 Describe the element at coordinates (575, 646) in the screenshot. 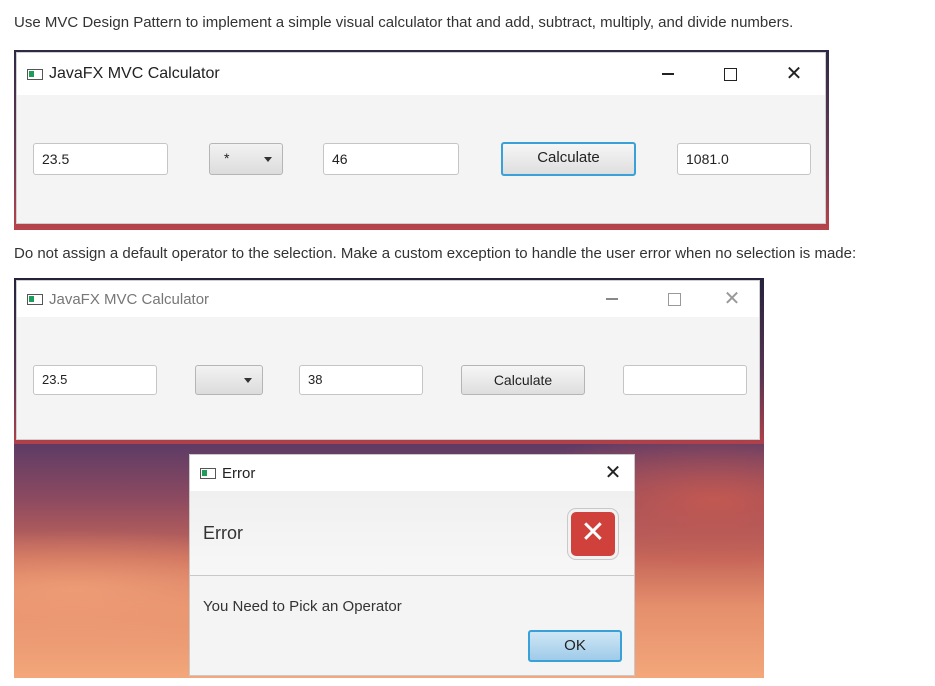

I see `ok-button: OK` at that location.